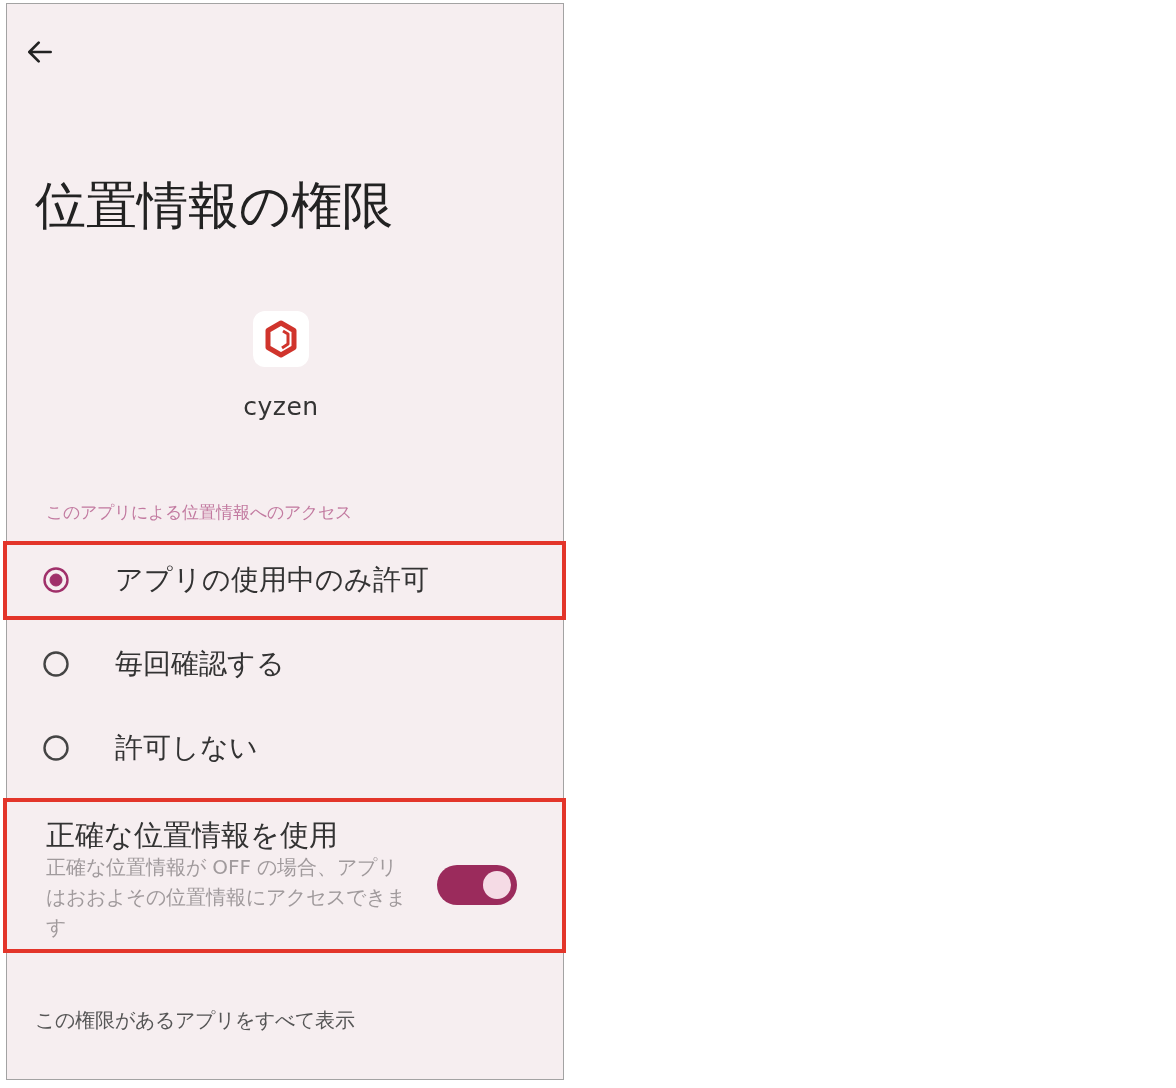 The image size is (1176, 1088). I want to click on setting-title: 正確な位置情報を使用, so click(192, 836).